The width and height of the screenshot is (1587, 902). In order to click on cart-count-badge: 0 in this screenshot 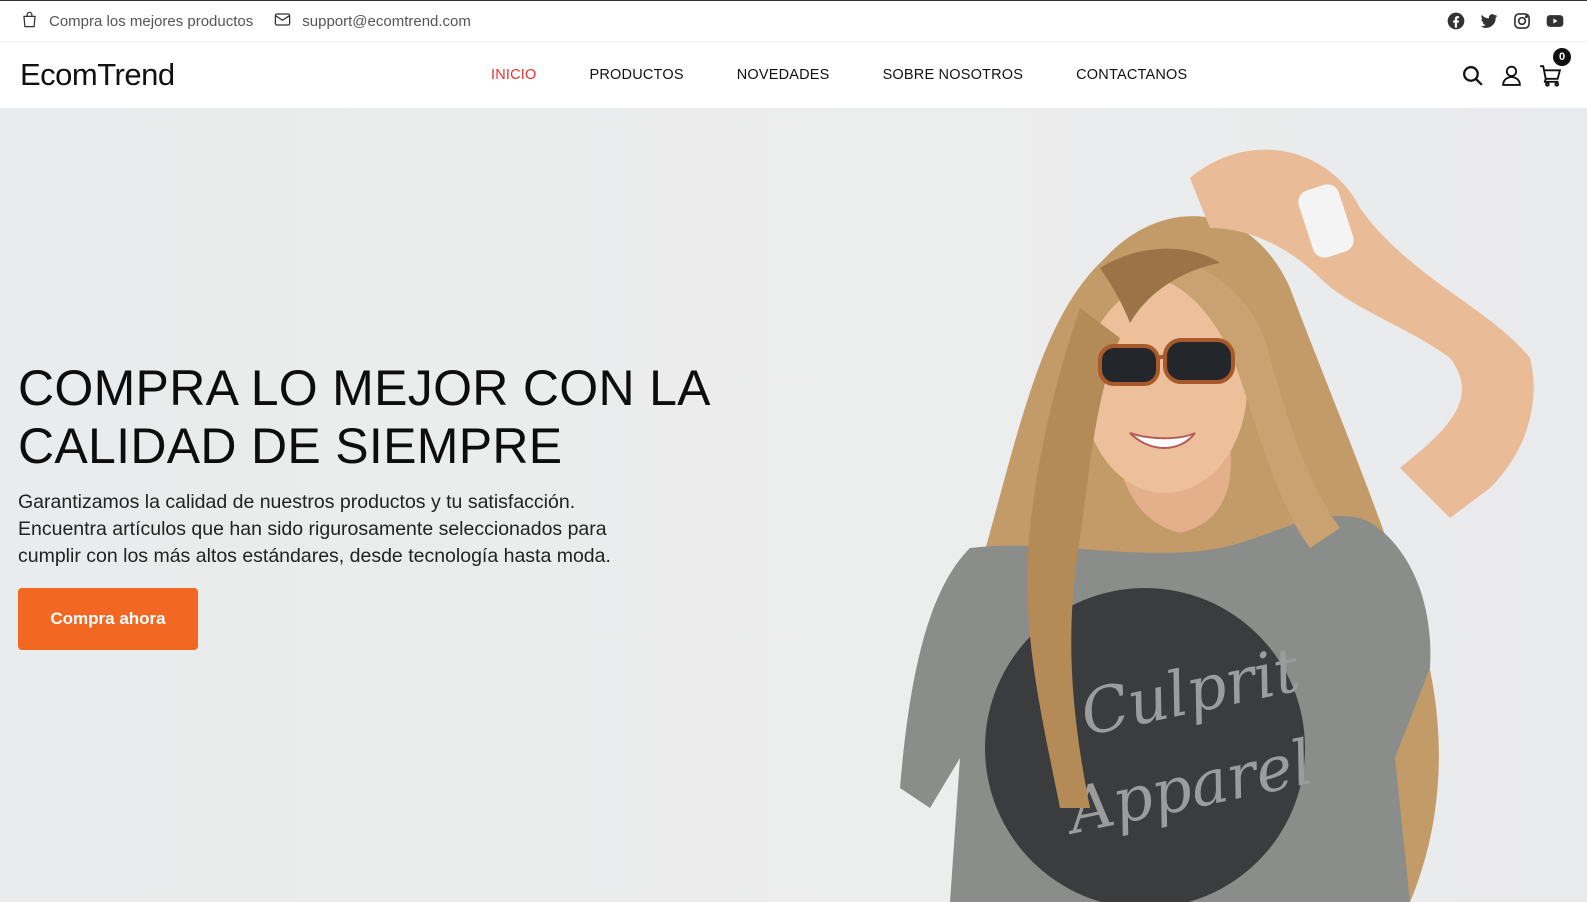, I will do `click(1562, 56)`.